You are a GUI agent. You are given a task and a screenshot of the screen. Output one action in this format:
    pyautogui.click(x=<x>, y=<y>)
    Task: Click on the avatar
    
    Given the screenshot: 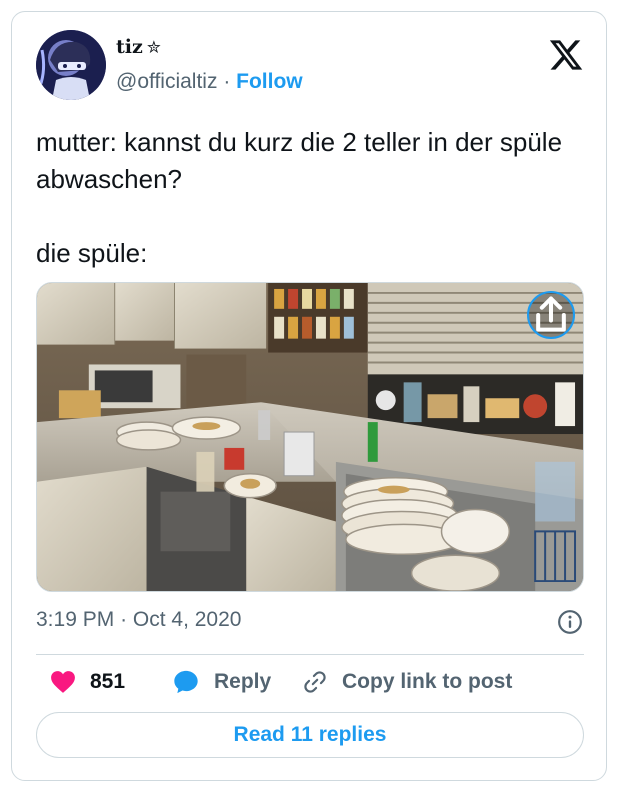 What is the action you would take?
    pyautogui.click(x=71, y=65)
    